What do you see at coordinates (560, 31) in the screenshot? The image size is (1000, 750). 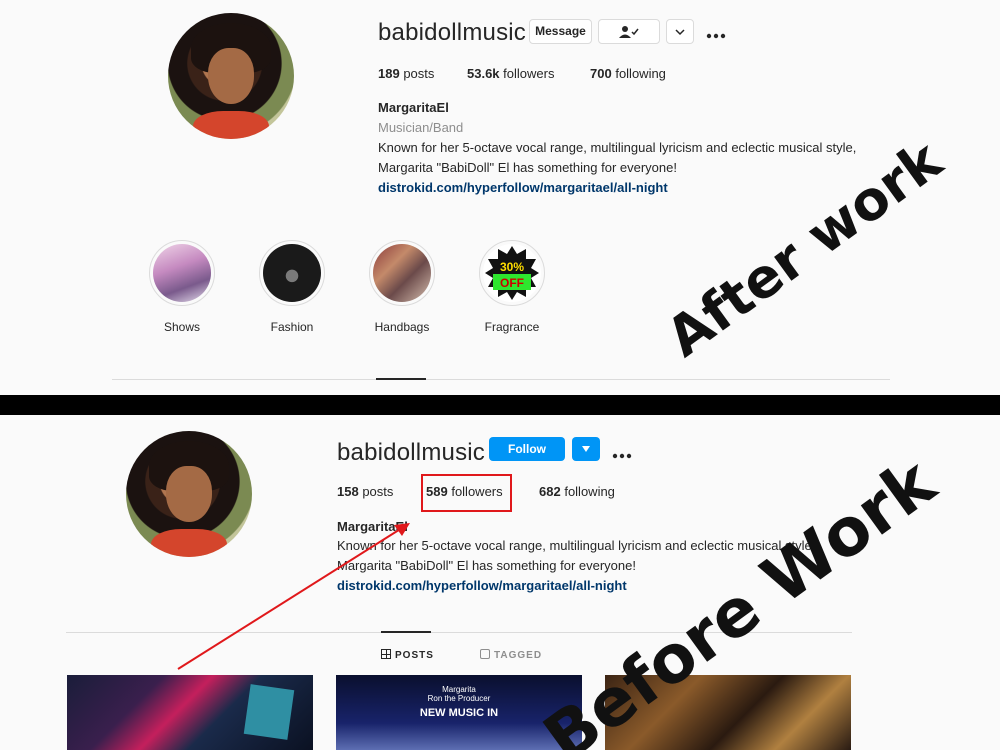 I see `message-button: Message` at bounding box center [560, 31].